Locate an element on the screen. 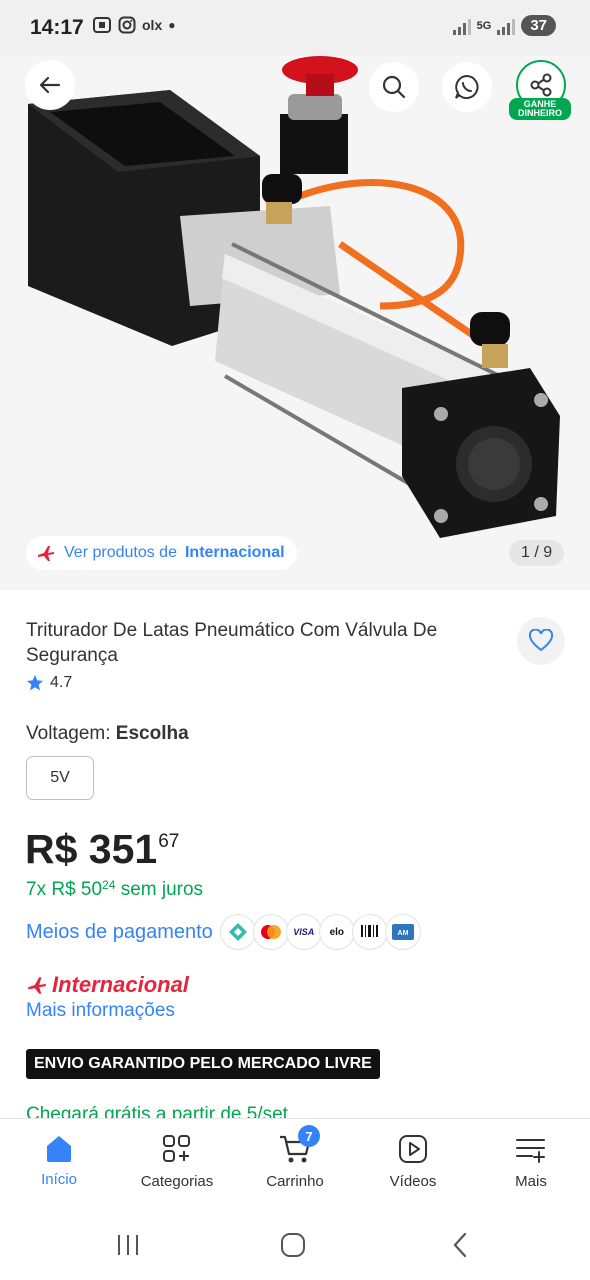 Image resolution: width=590 pixels, height=1280 pixels. back-button is located at coordinates (50, 85).